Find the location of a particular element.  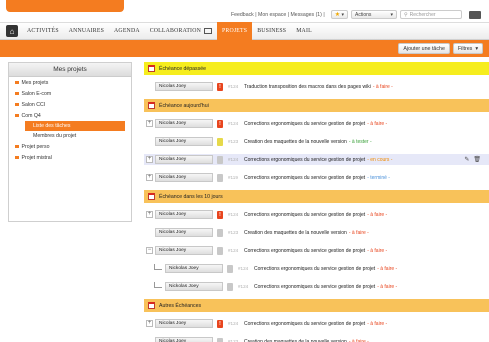

sidebar-item-label: Projet perso is located at coordinates (35, 146).